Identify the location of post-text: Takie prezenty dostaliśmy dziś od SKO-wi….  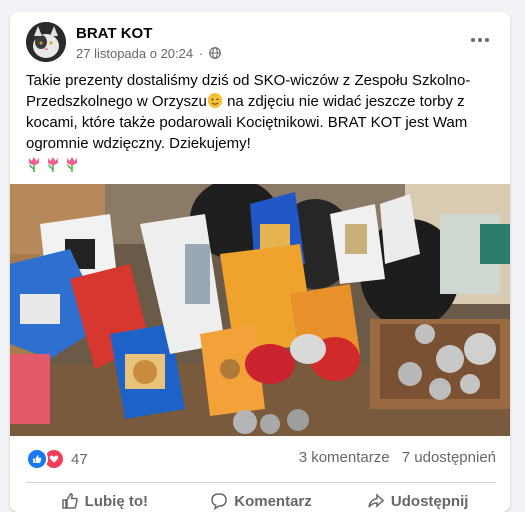
(261, 112).